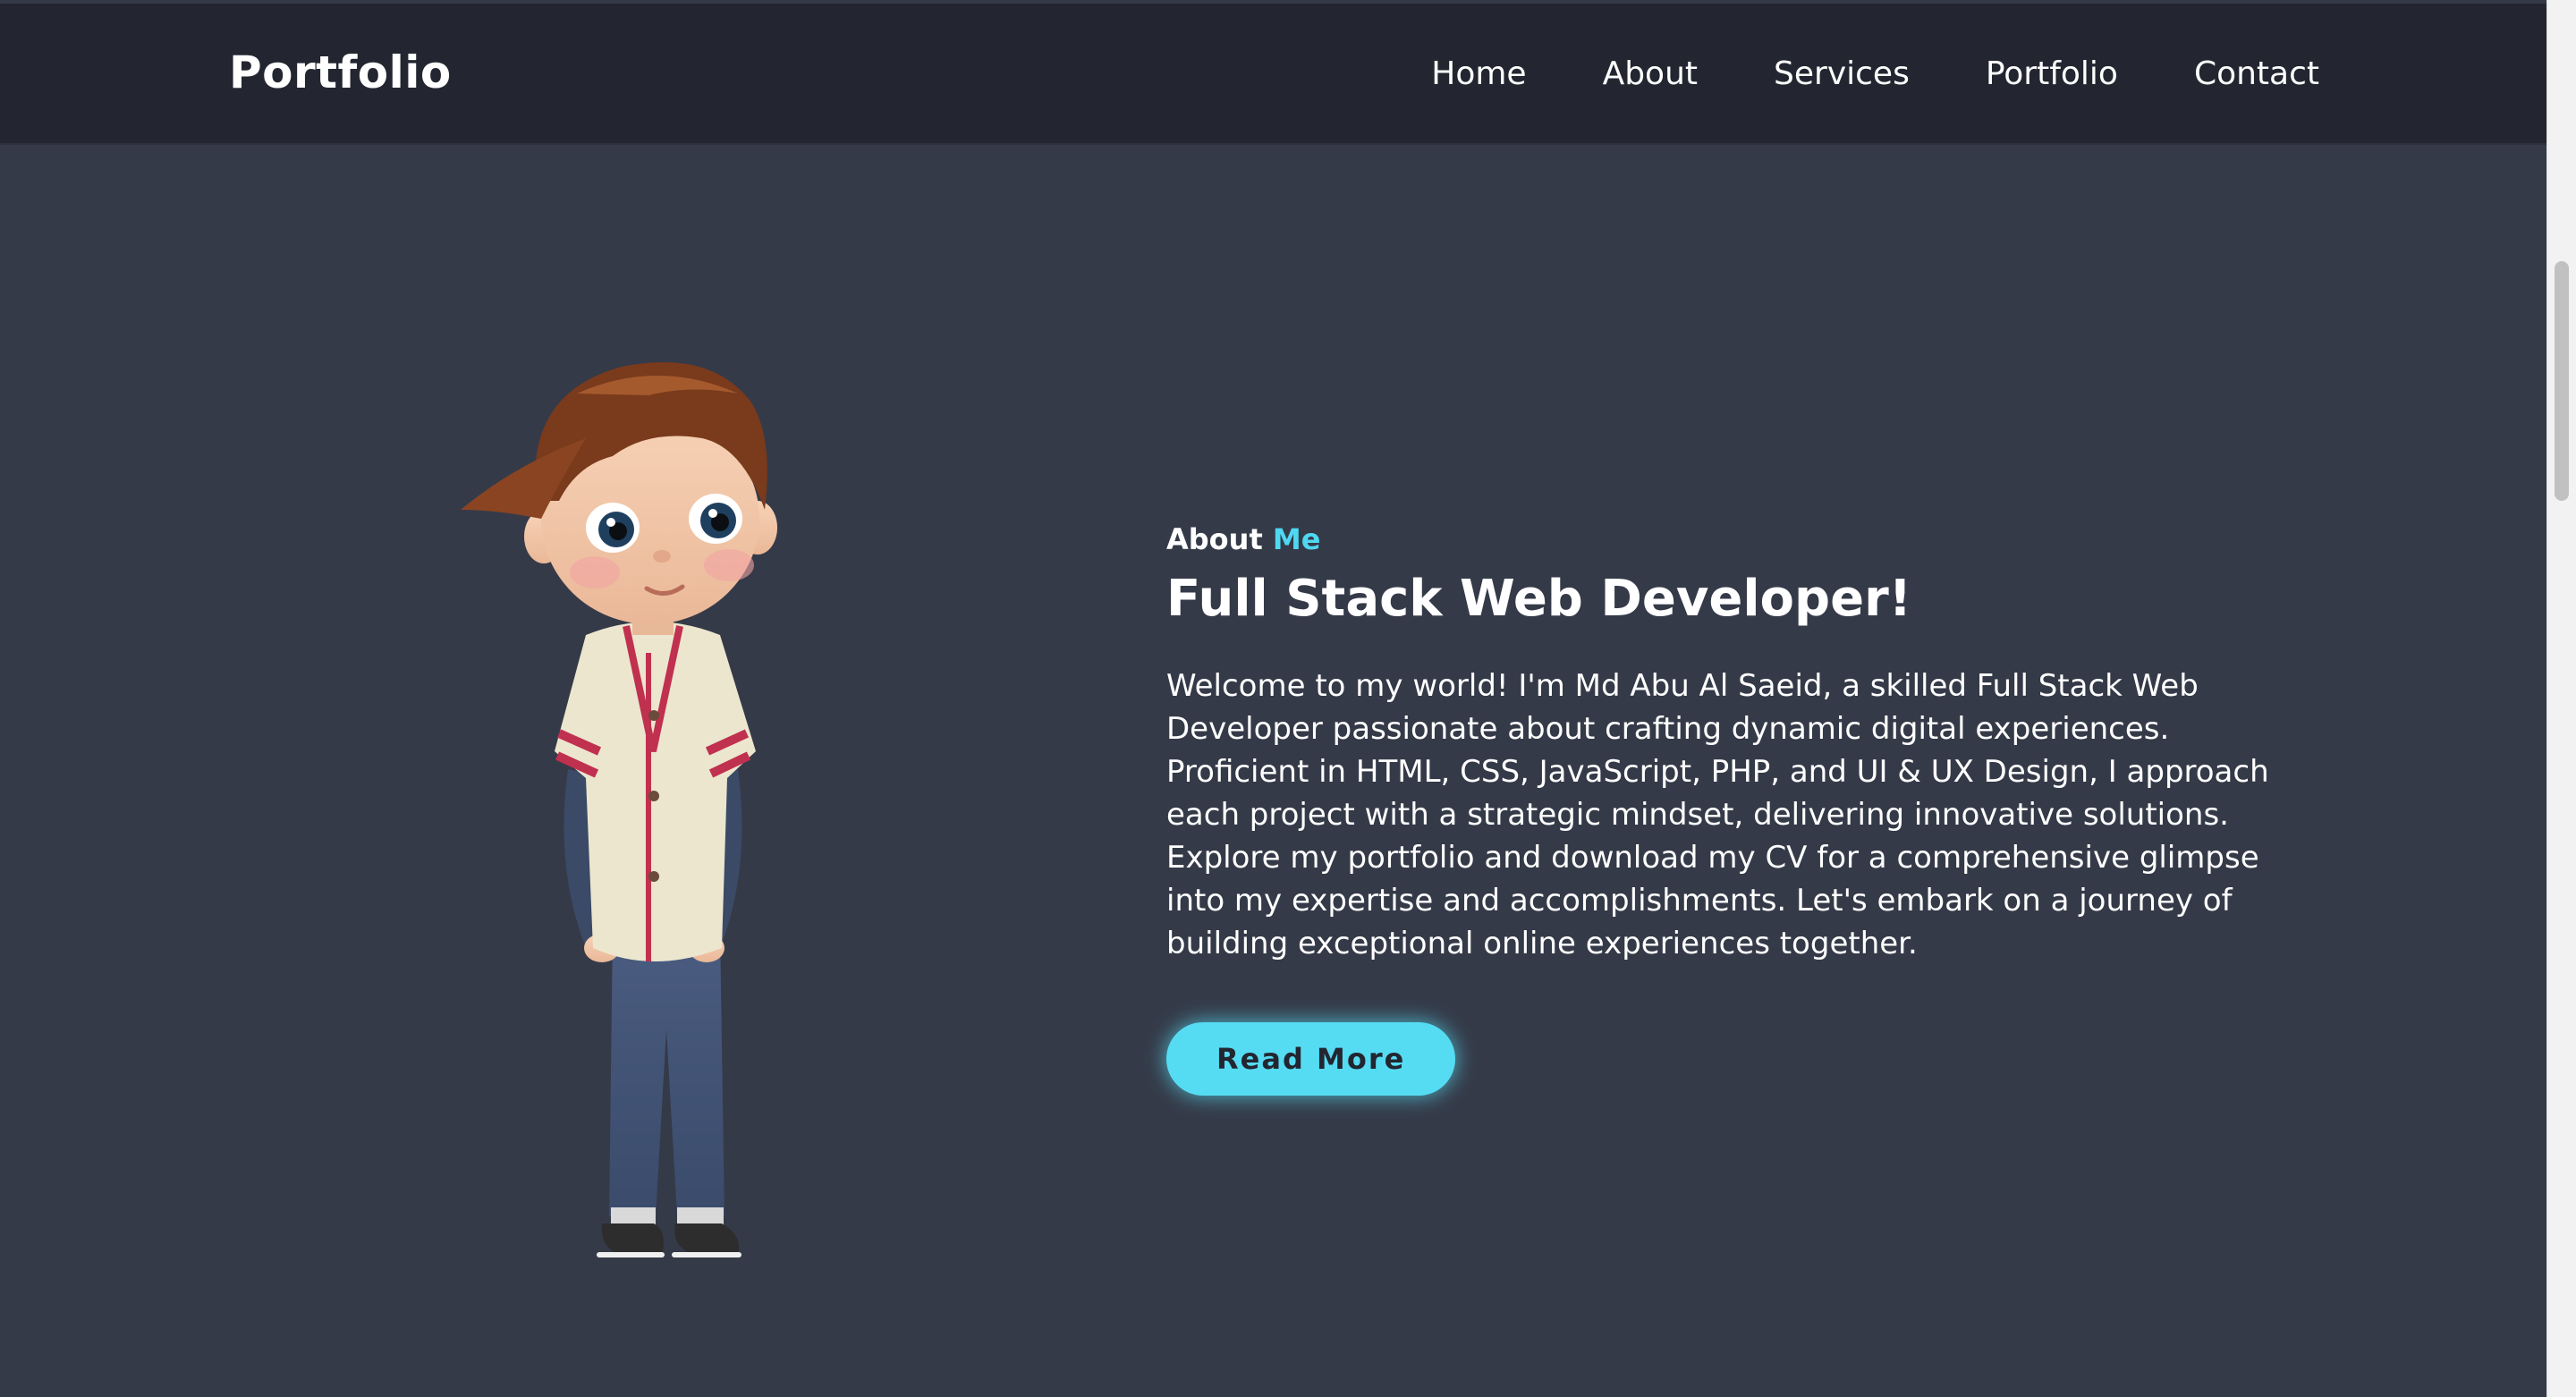  What do you see at coordinates (2256, 73) in the screenshot?
I see `nav-contact: Contact` at bounding box center [2256, 73].